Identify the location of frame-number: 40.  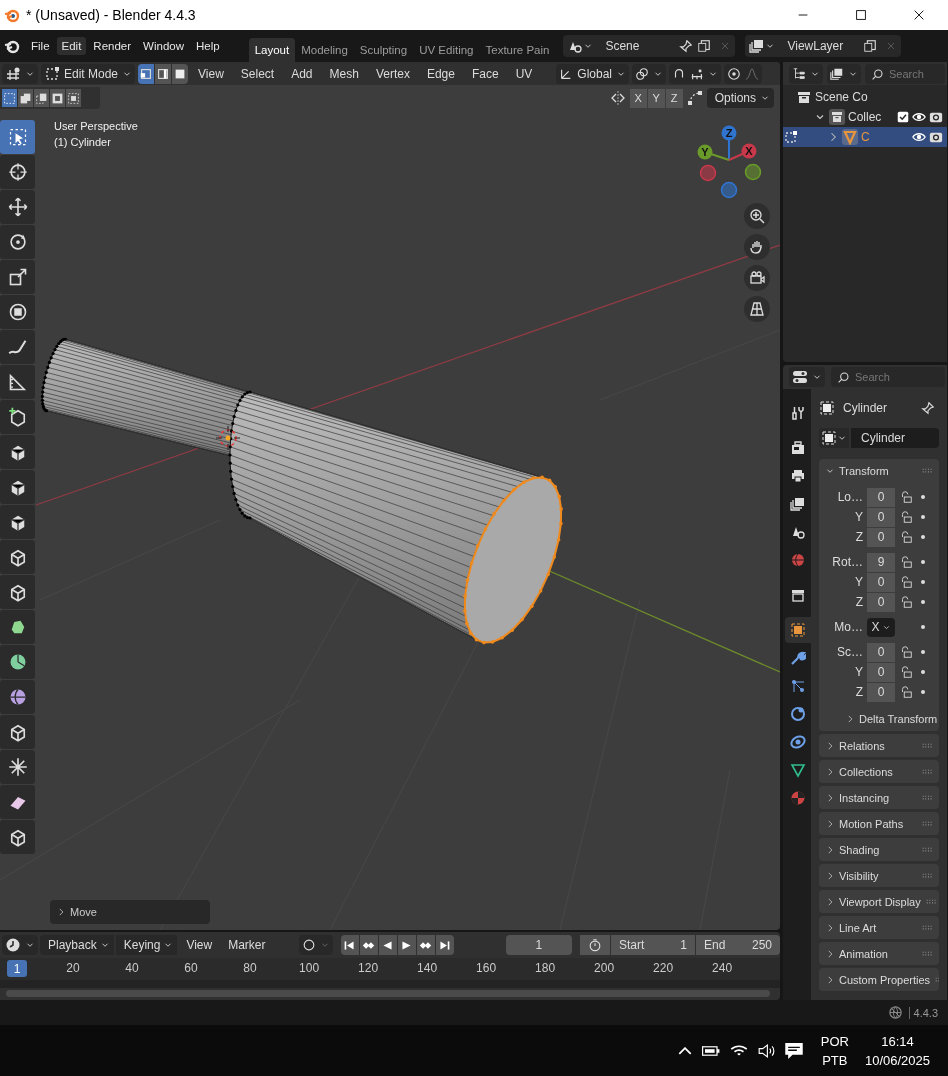
(132, 968).